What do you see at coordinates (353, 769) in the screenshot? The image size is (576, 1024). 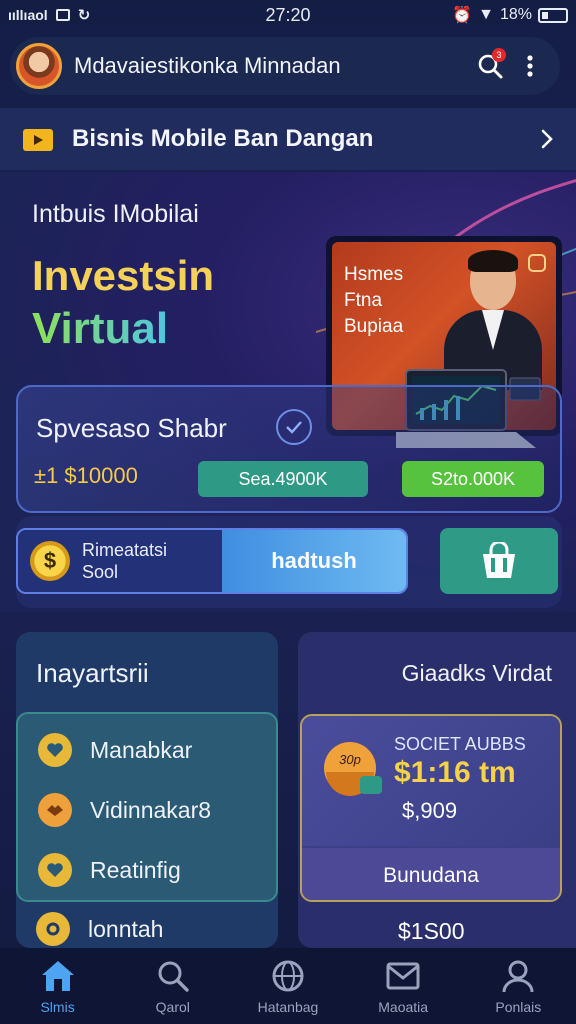 I see `coupon-badge-icon: 30p` at bounding box center [353, 769].